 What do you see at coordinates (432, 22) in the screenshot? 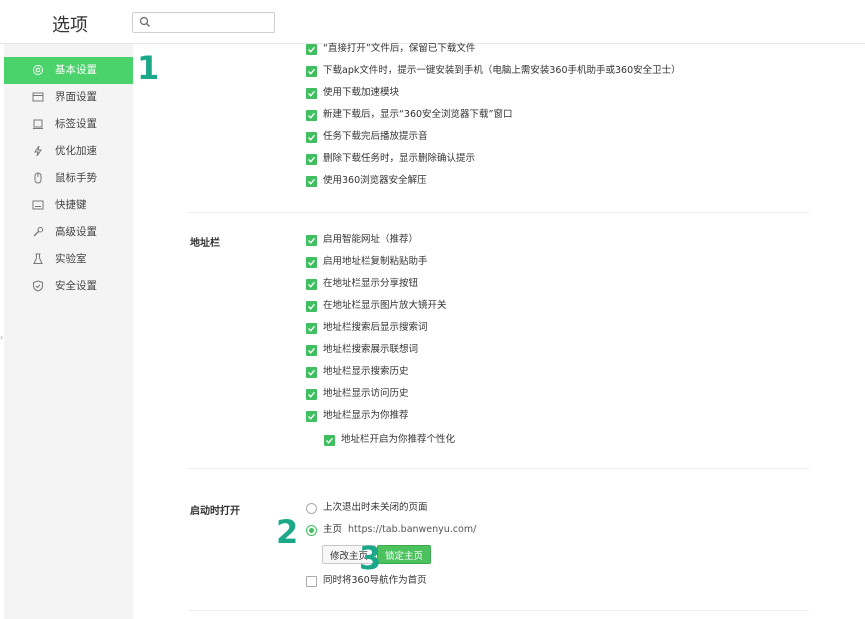
I see `header-bar: 选项` at bounding box center [432, 22].